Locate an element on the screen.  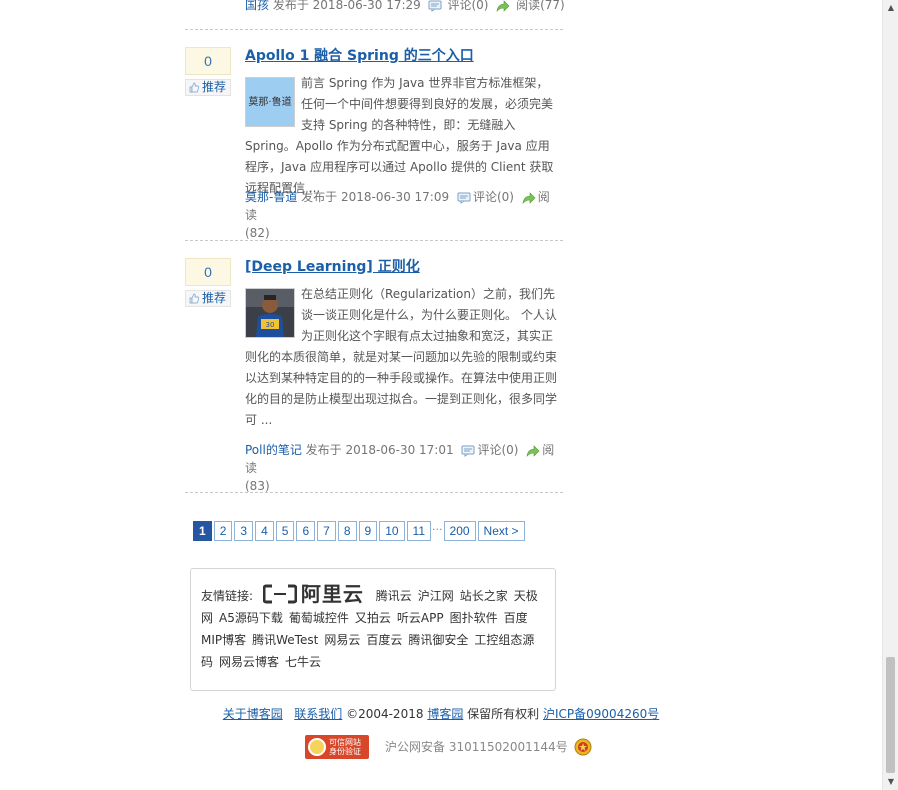
author-avatar: 莫那·鲁道 is located at coordinates (270, 102).